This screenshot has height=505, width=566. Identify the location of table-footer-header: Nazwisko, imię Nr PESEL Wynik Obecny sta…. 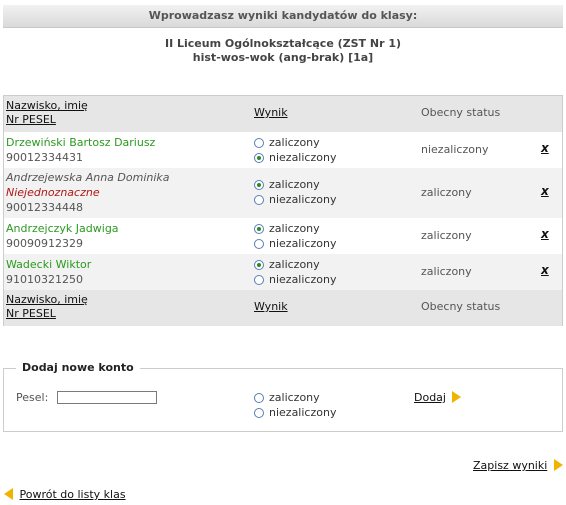
(283, 308).